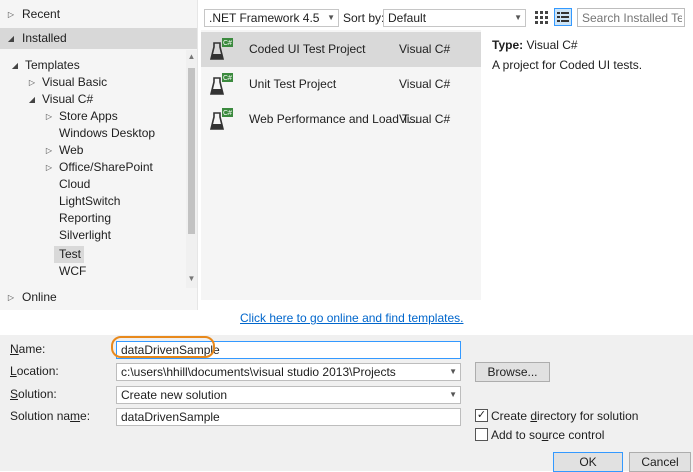 The width and height of the screenshot is (693, 472). Describe the element at coordinates (33, 394) in the screenshot. I see `solution-label: Solution:` at that location.